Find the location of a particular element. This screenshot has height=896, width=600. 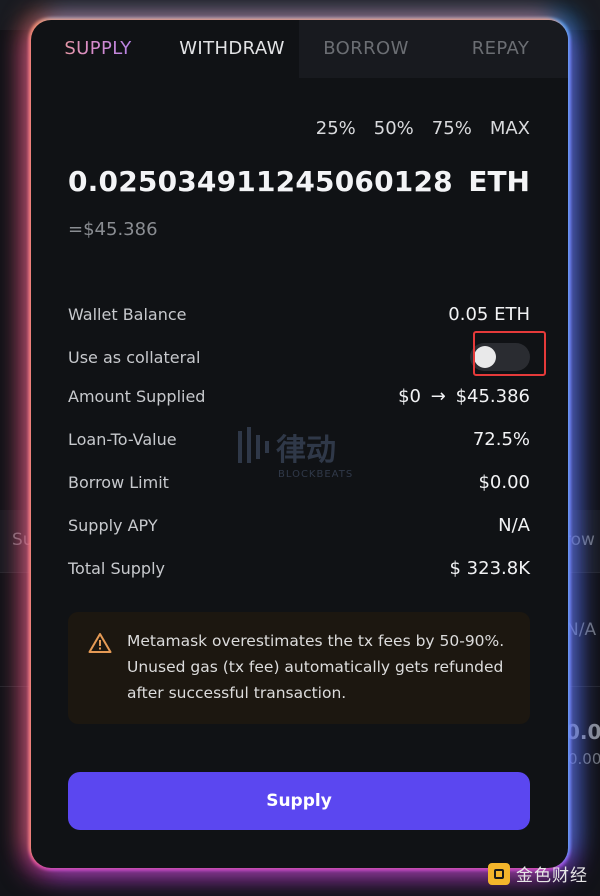

supply-apy-label: Supply APY is located at coordinates (113, 525).